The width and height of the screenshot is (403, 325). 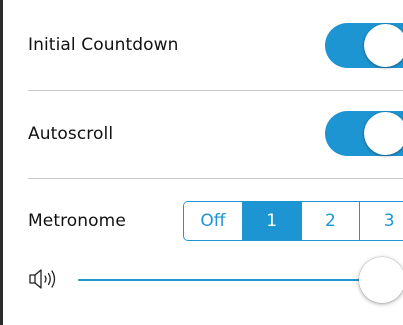 I want to click on volume-slider-track, so click(x=225, y=280).